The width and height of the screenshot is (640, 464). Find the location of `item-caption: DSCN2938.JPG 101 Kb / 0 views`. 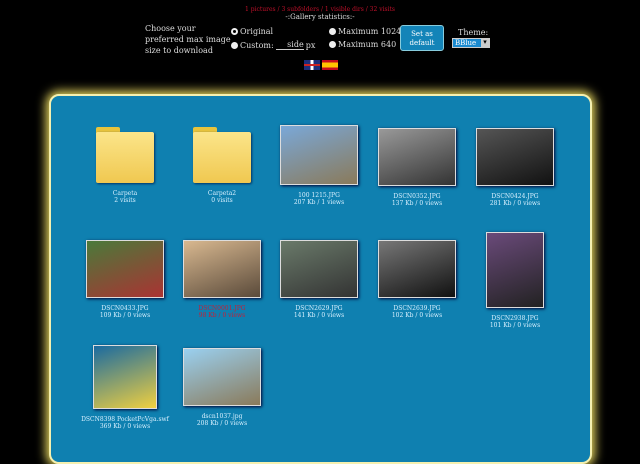

item-caption: DSCN2938.JPG 101 Kb / 0 views is located at coordinates (515, 322).